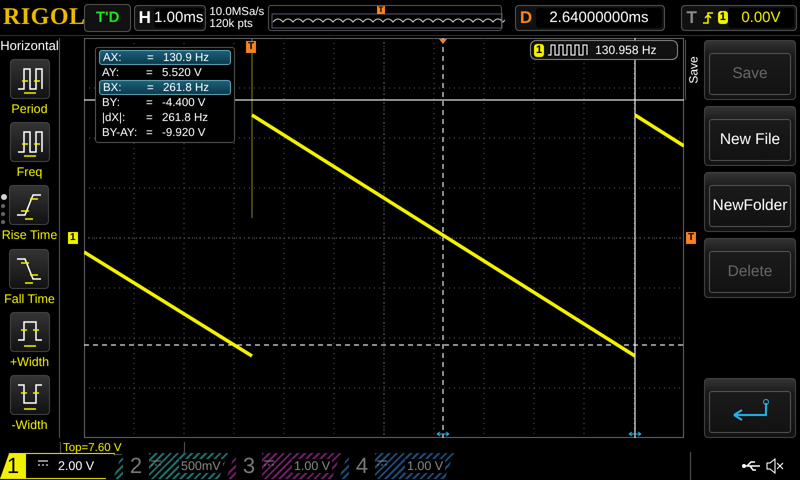  What do you see at coordinates (30, 235) in the screenshot?
I see `measure-label: Rise Time` at bounding box center [30, 235].